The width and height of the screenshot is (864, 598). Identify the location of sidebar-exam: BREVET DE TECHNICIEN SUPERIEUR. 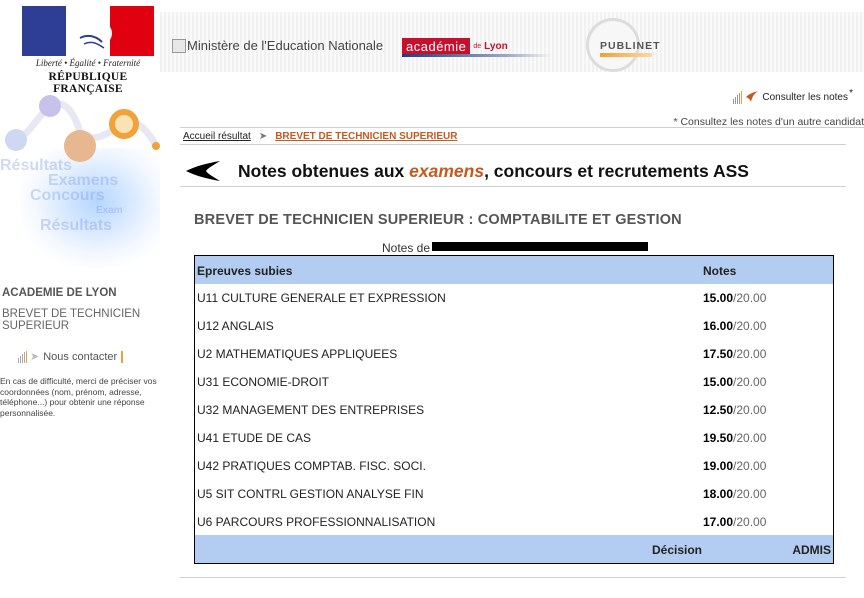
(71, 320).